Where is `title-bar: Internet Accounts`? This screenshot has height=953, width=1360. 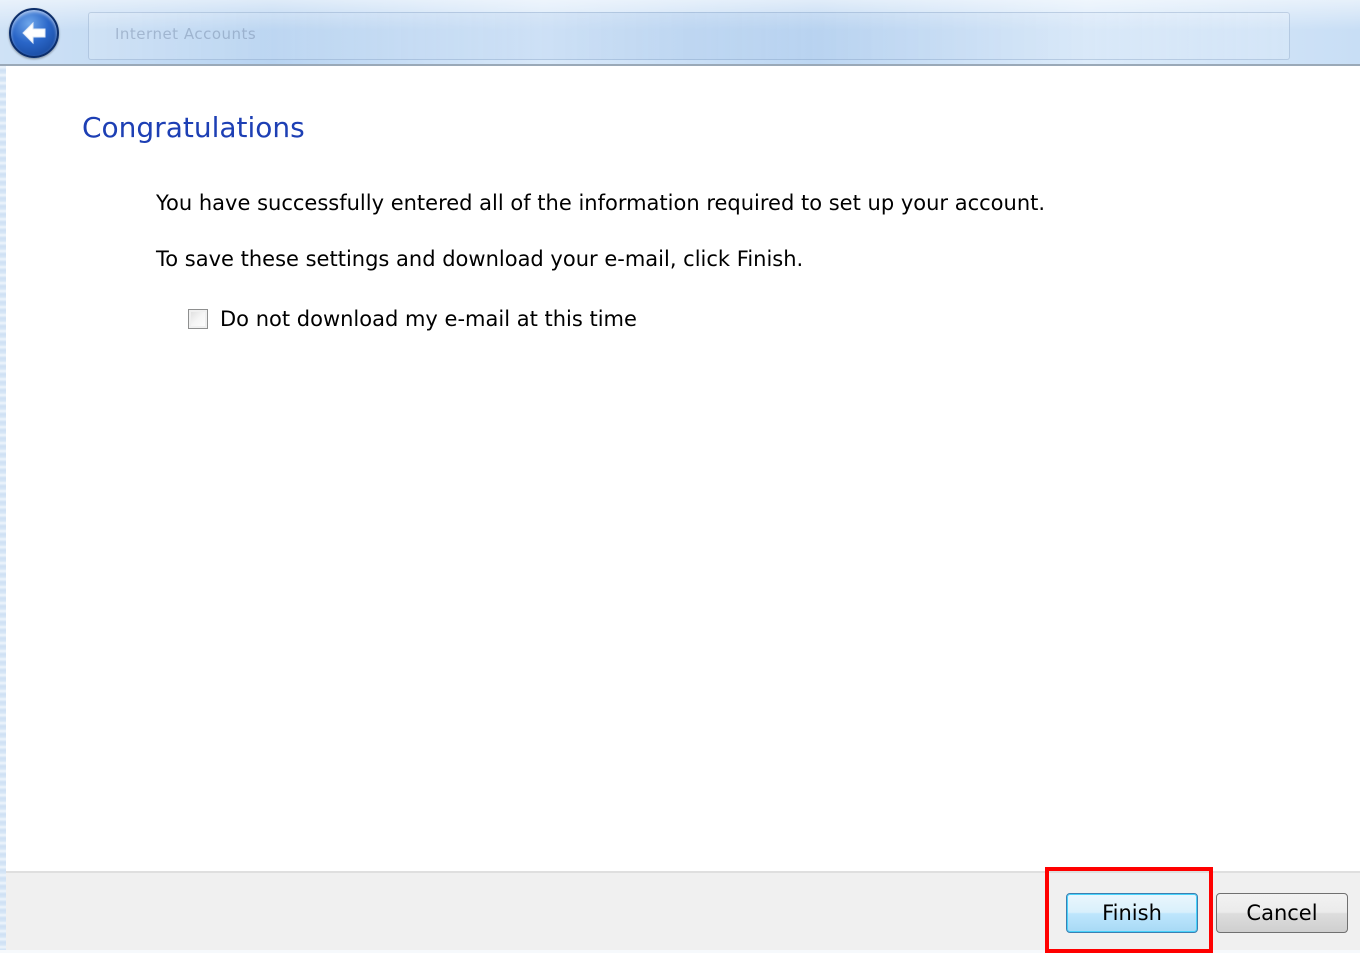 title-bar: Internet Accounts is located at coordinates (680, 33).